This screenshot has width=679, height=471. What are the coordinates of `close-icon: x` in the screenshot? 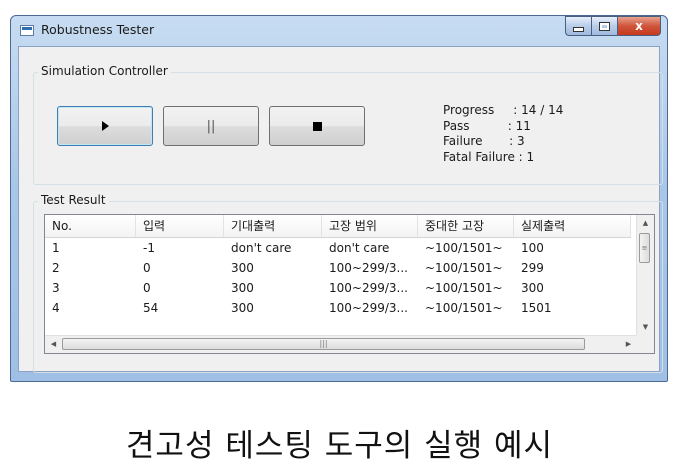 It's located at (639, 26).